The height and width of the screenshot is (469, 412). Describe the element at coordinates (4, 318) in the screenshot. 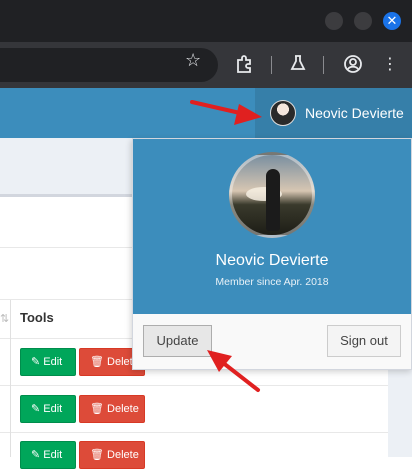

I see `sort-icon: ⇅` at that location.